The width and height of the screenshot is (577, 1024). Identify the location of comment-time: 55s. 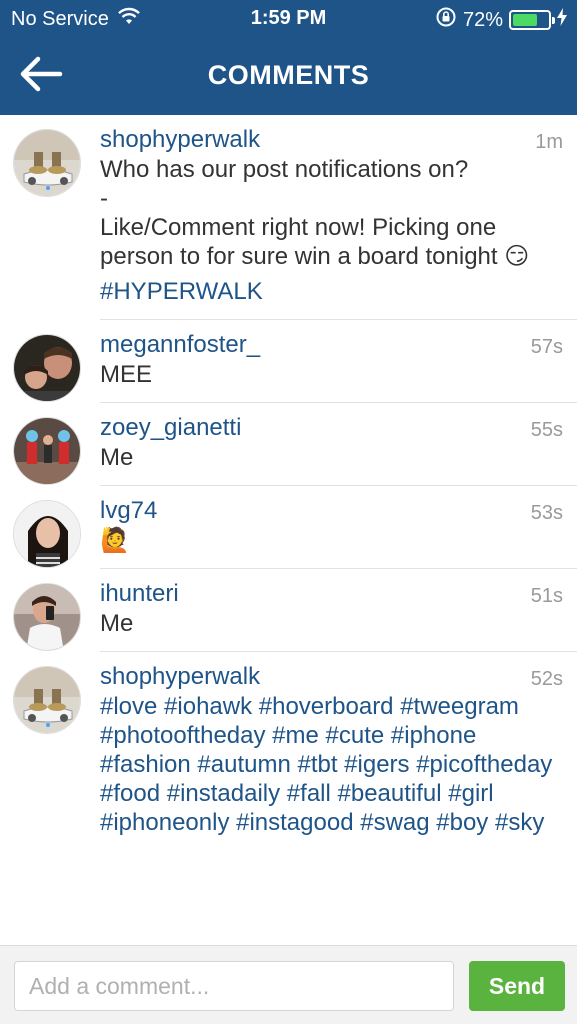
(546, 430).